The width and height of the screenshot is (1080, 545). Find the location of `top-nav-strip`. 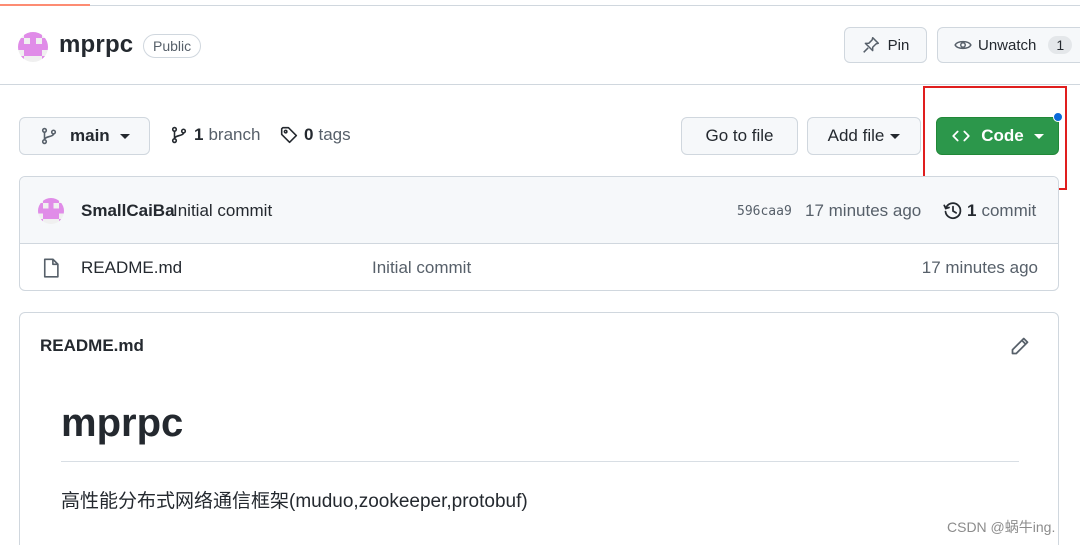

top-nav-strip is located at coordinates (540, 3).